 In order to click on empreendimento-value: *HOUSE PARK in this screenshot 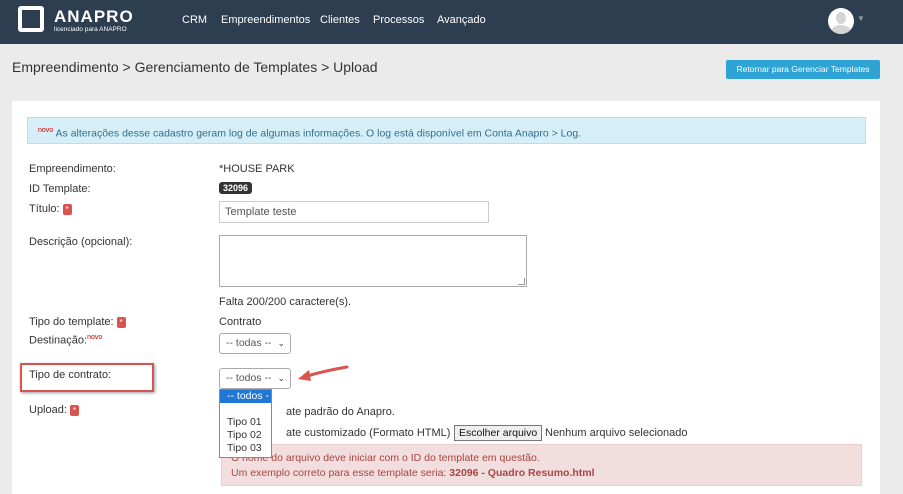, I will do `click(257, 169)`.